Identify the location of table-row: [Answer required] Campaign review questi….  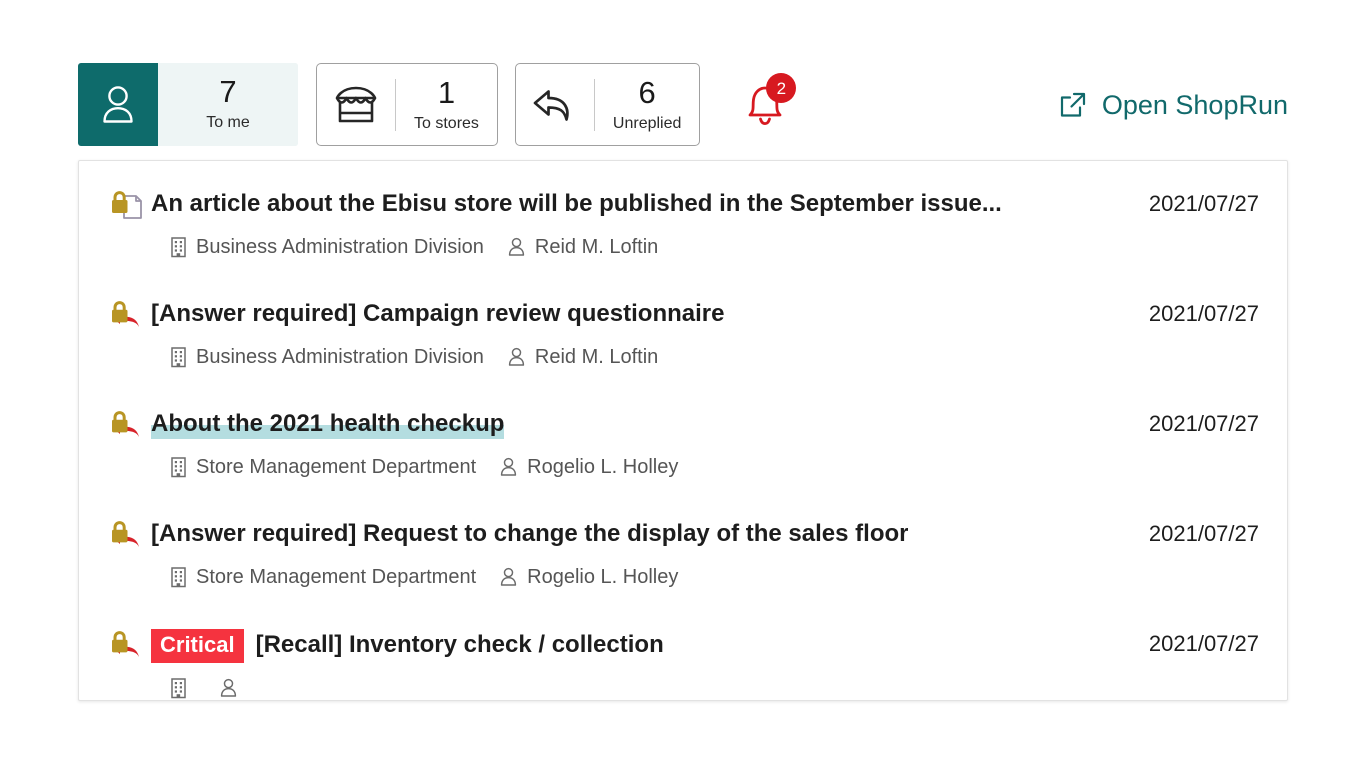
(683, 326).